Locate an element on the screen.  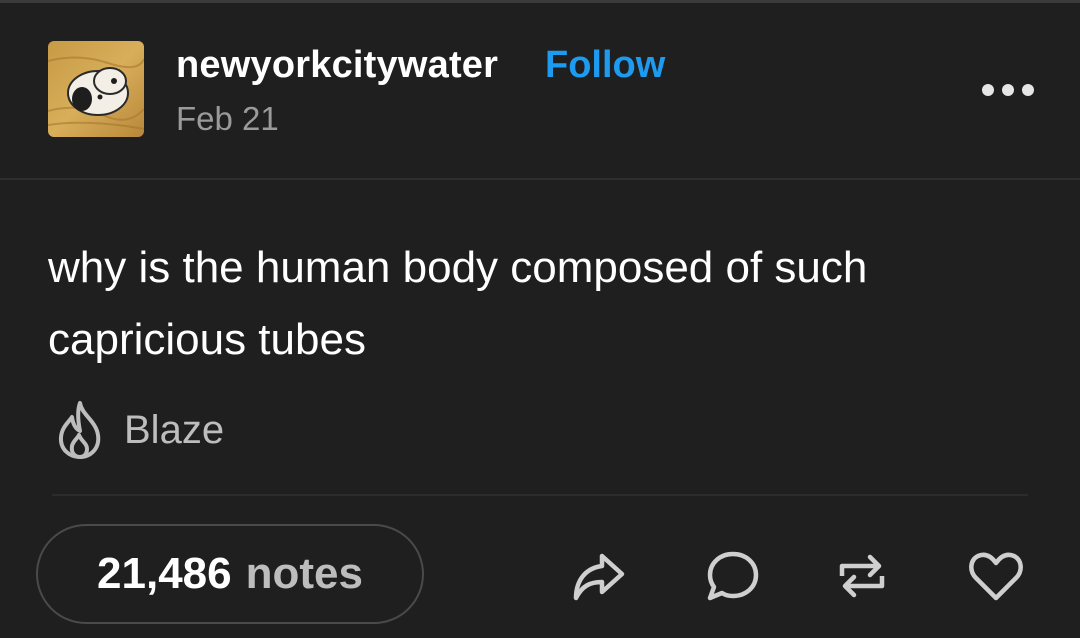
notes-button: 21,486 notes is located at coordinates (230, 574).